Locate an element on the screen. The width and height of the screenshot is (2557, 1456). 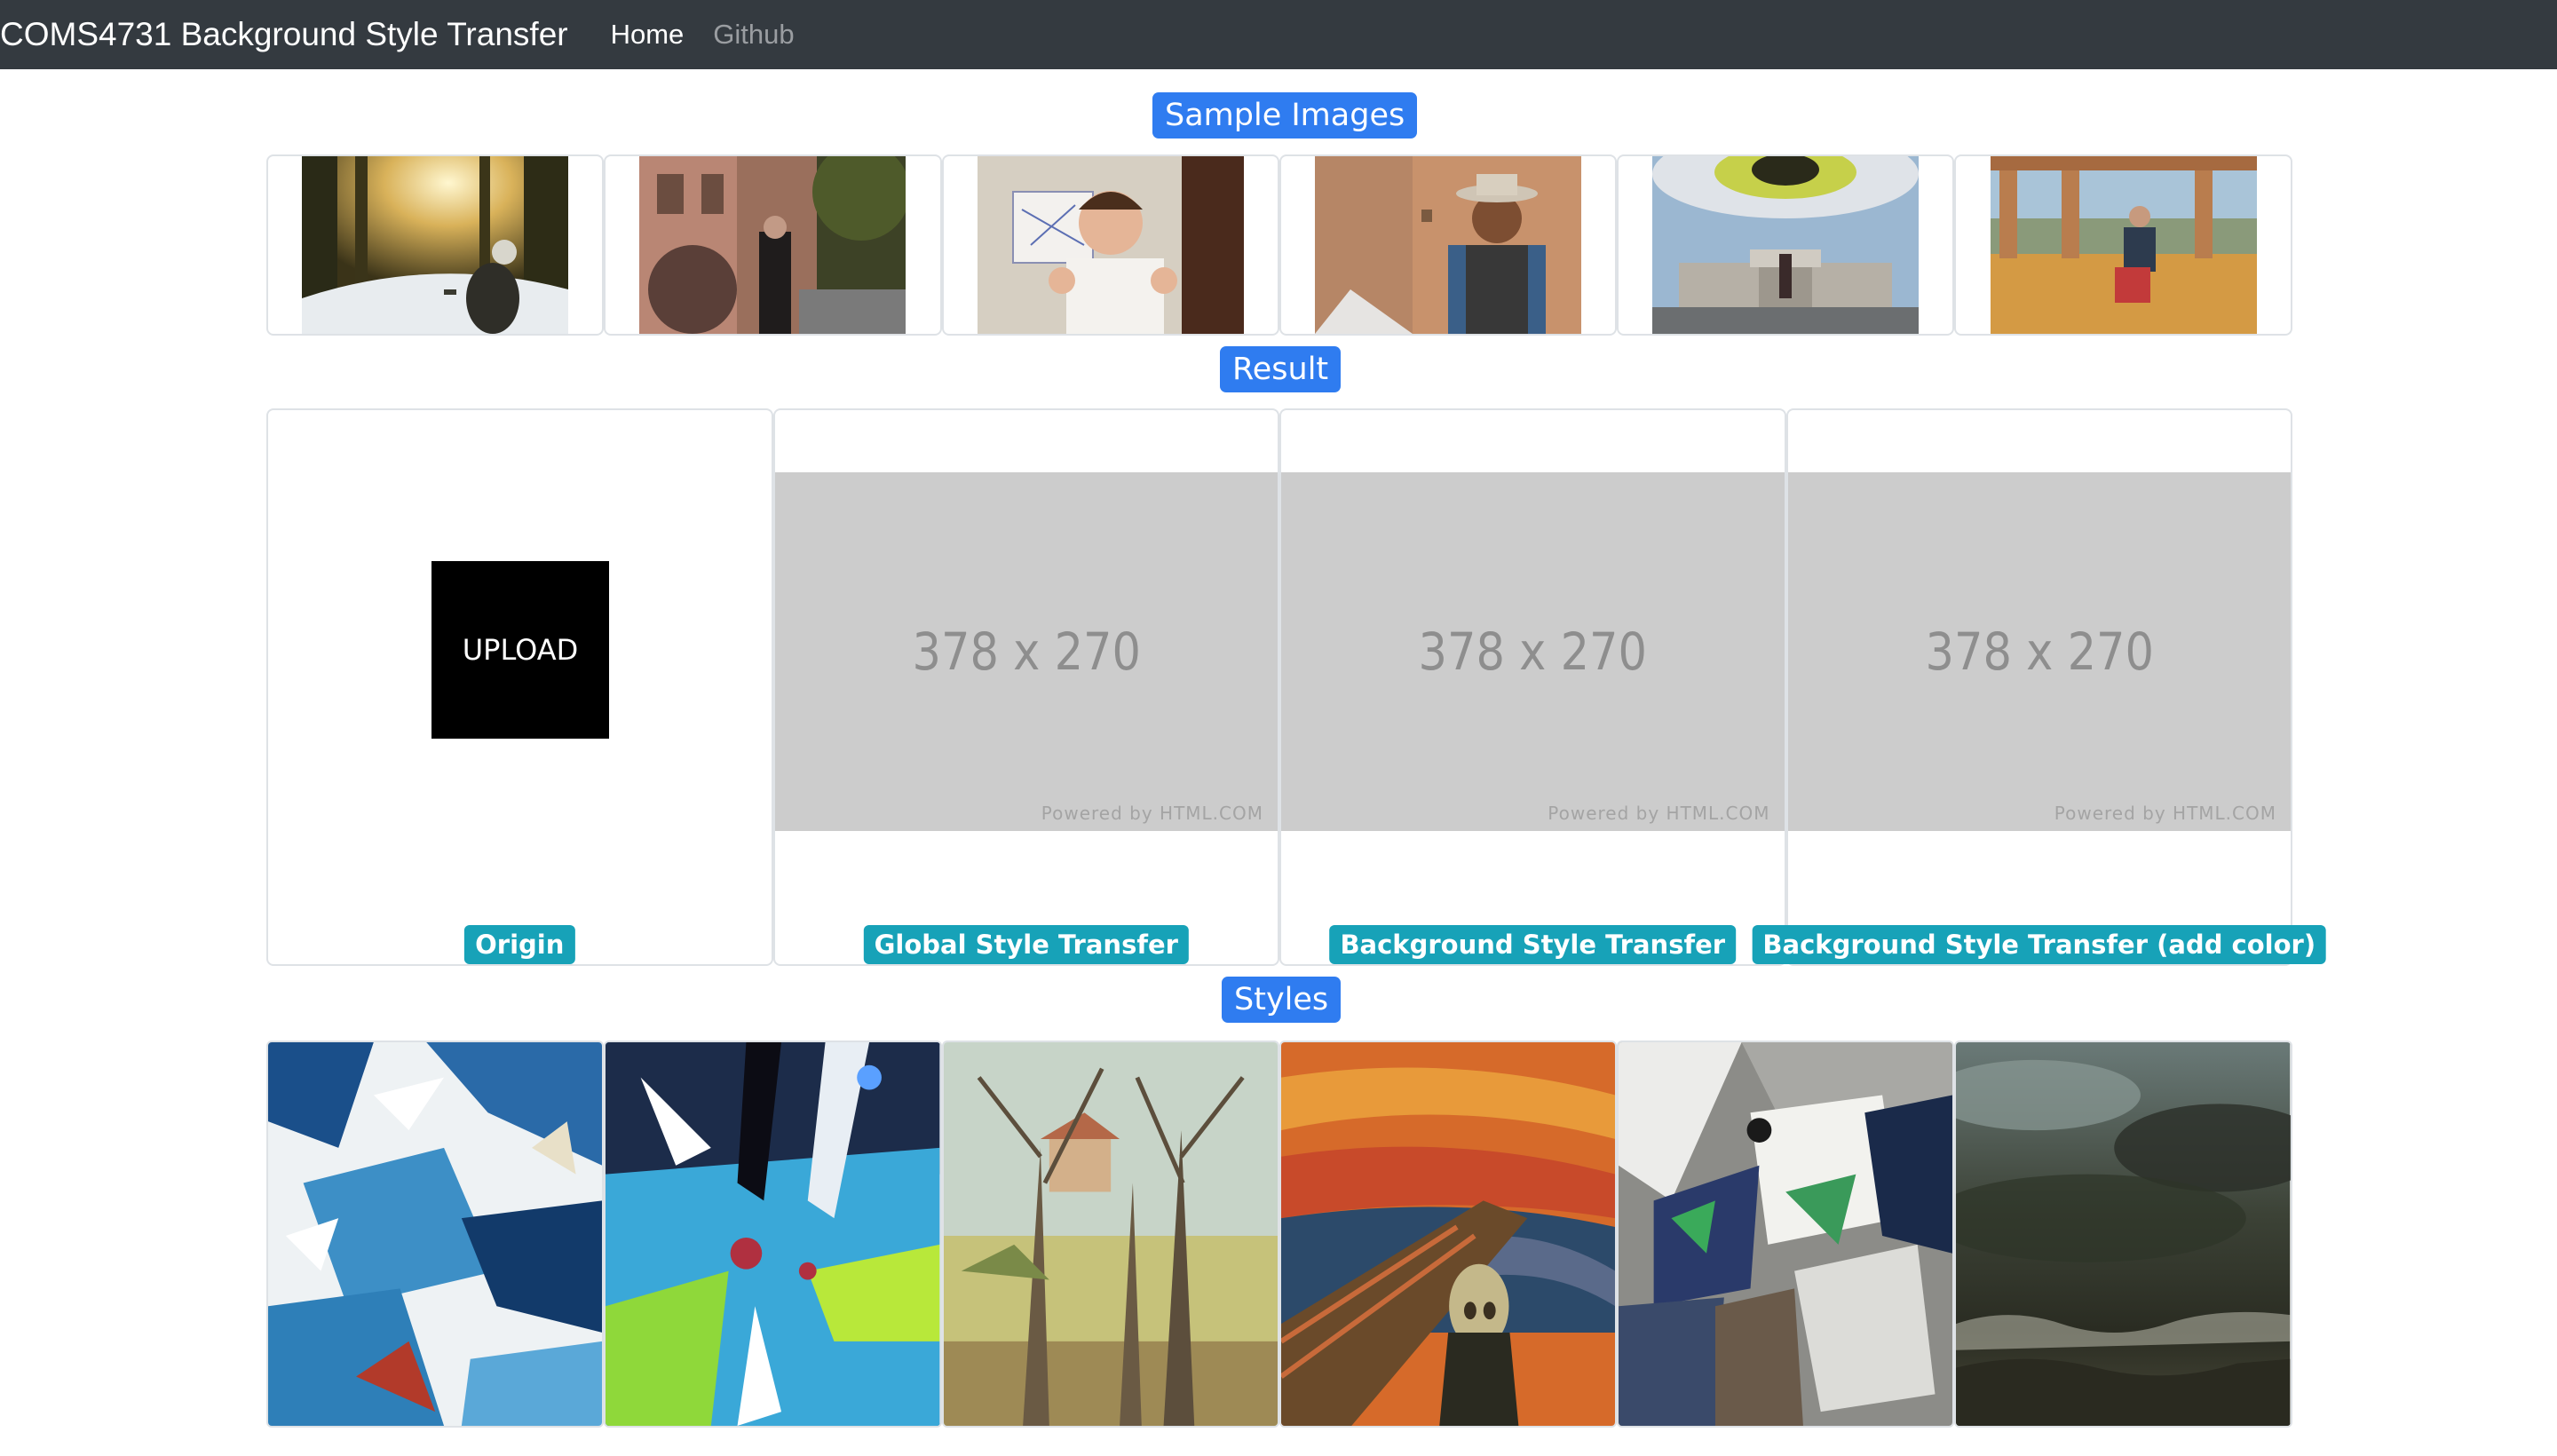
result-heading: Result is located at coordinates (1281, 369).